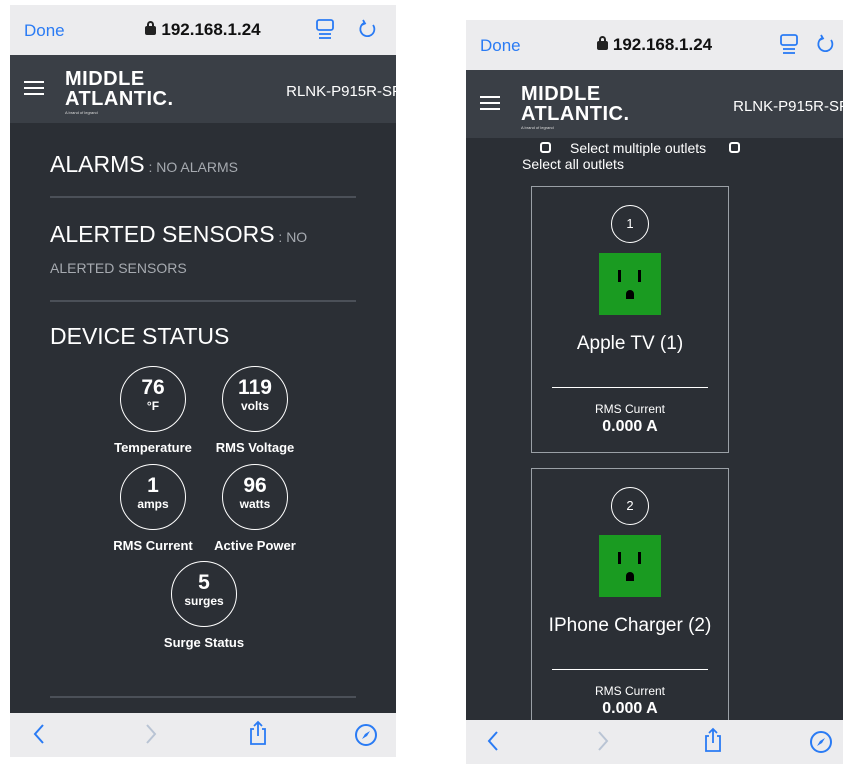  What do you see at coordinates (734, 147) in the screenshot?
I see `select-all-checkbox` at bounding box center [734, 147].